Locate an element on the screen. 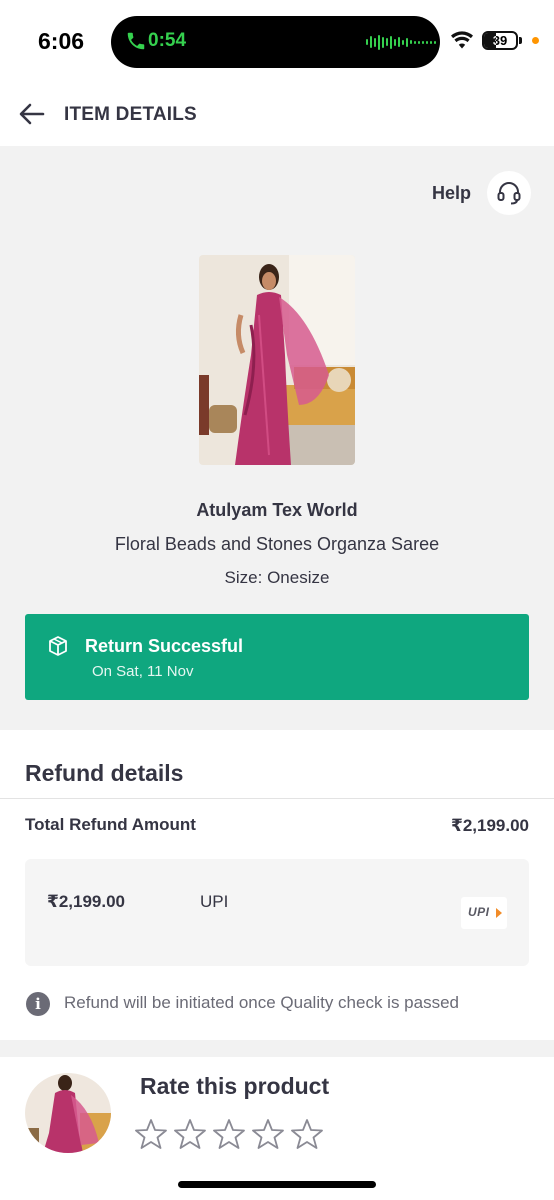  star-3-icon is located at coordinates (229, 1134).